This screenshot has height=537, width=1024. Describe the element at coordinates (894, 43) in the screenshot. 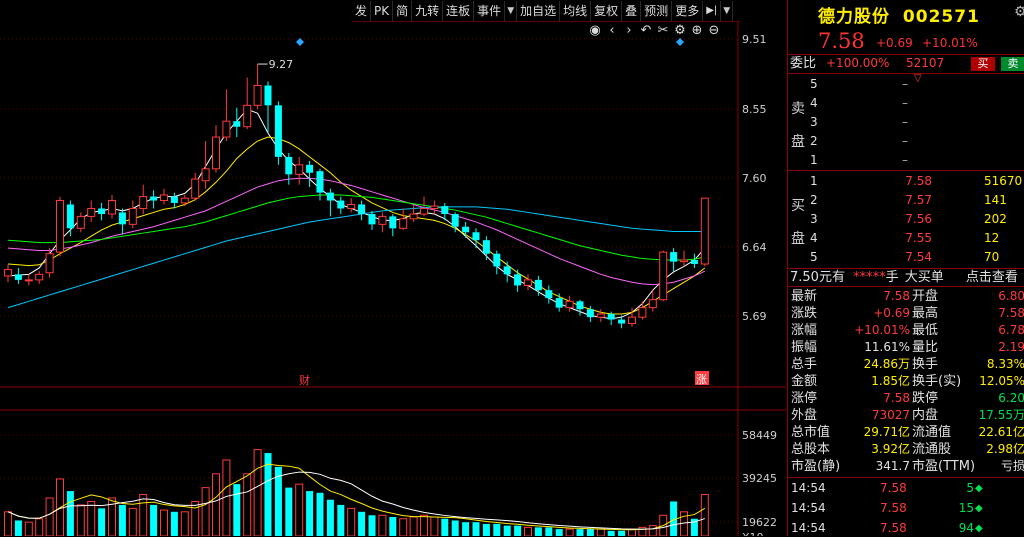

I see `price-change: +0.69` at that location.